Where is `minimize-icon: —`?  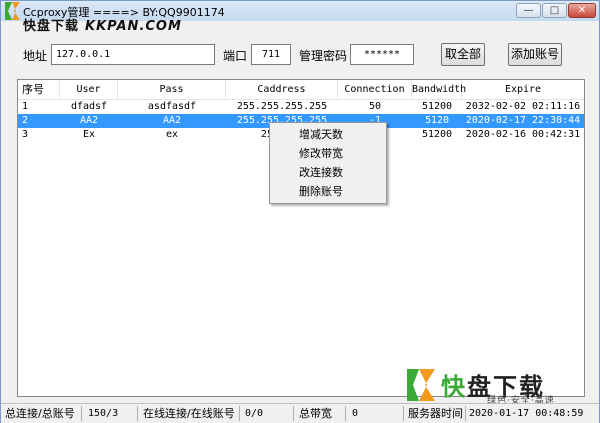 minimize-icon: — is located at coordinates (528, 10).